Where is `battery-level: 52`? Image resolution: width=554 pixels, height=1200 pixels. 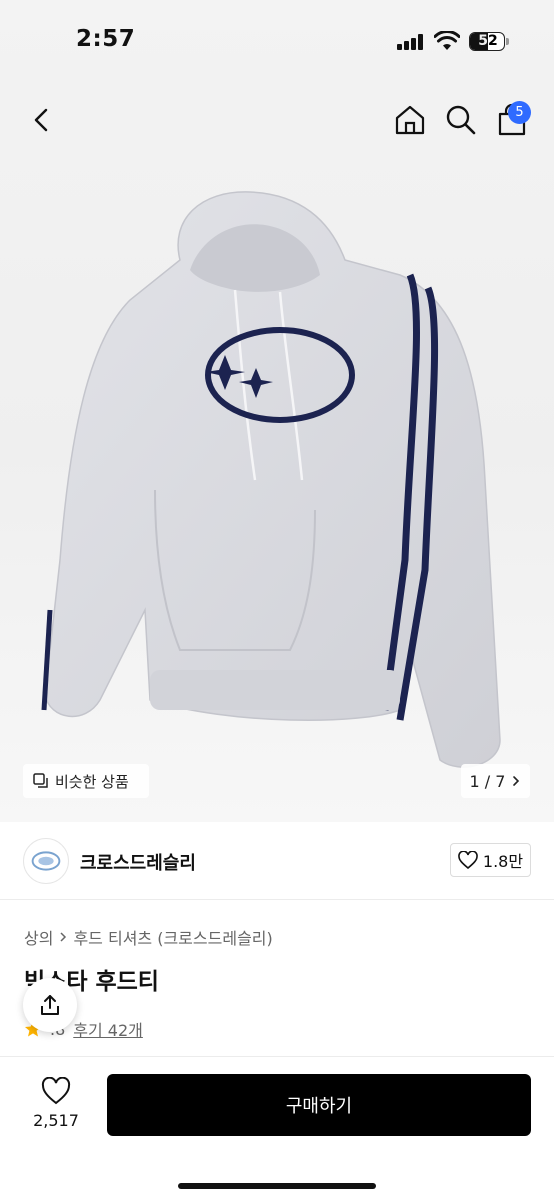
battery-level: 52 is located at coordinates (488, 41).